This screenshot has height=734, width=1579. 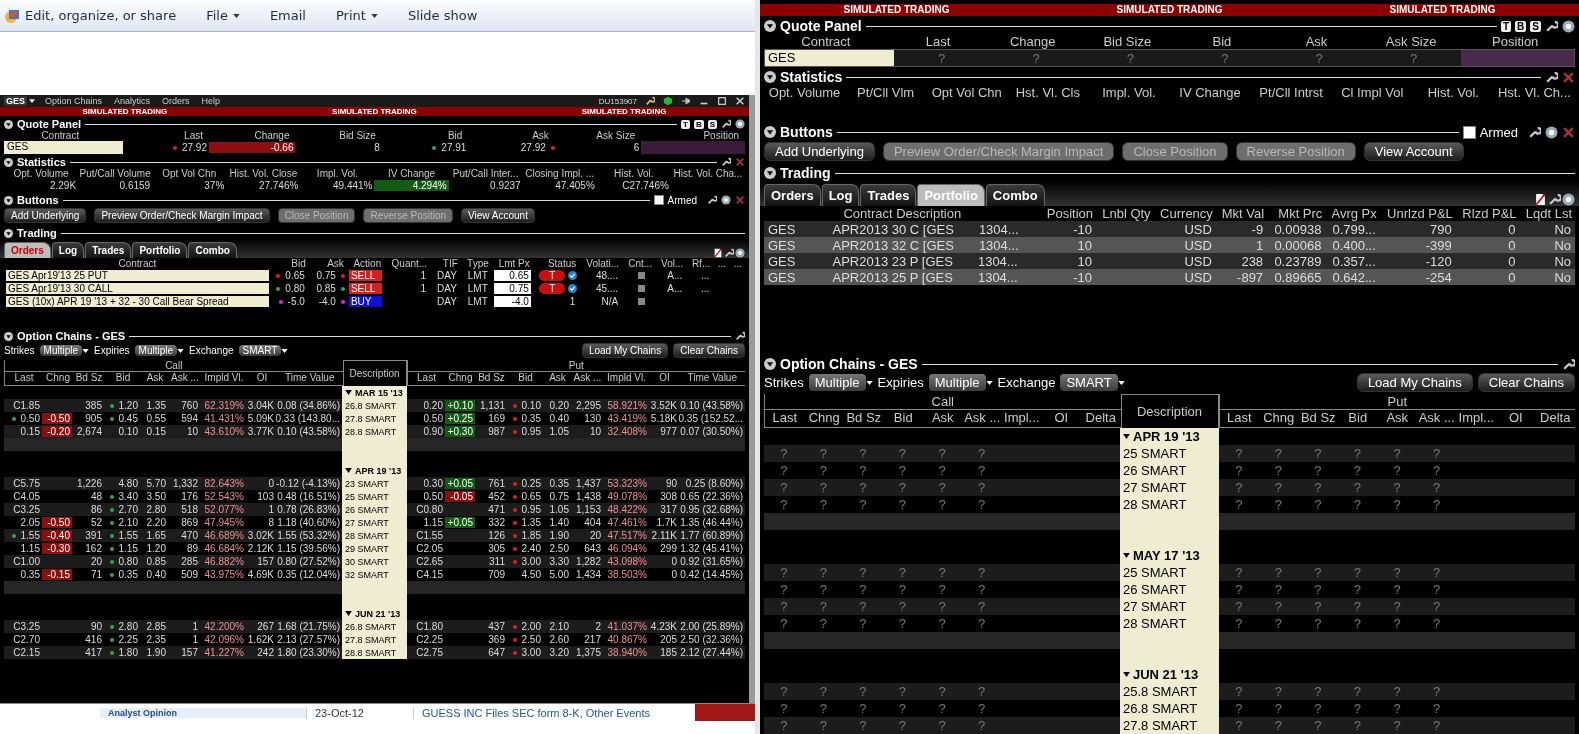 I want to click on table-row: C3.25 90 2.80 2.85 1 42.200% 267 1.68 (21.75%) 26.8 SMART C1.80 437 2.00 2.10 2 41.037% 4.23K 2.00 (25.89%), so click(x=374, y=626).